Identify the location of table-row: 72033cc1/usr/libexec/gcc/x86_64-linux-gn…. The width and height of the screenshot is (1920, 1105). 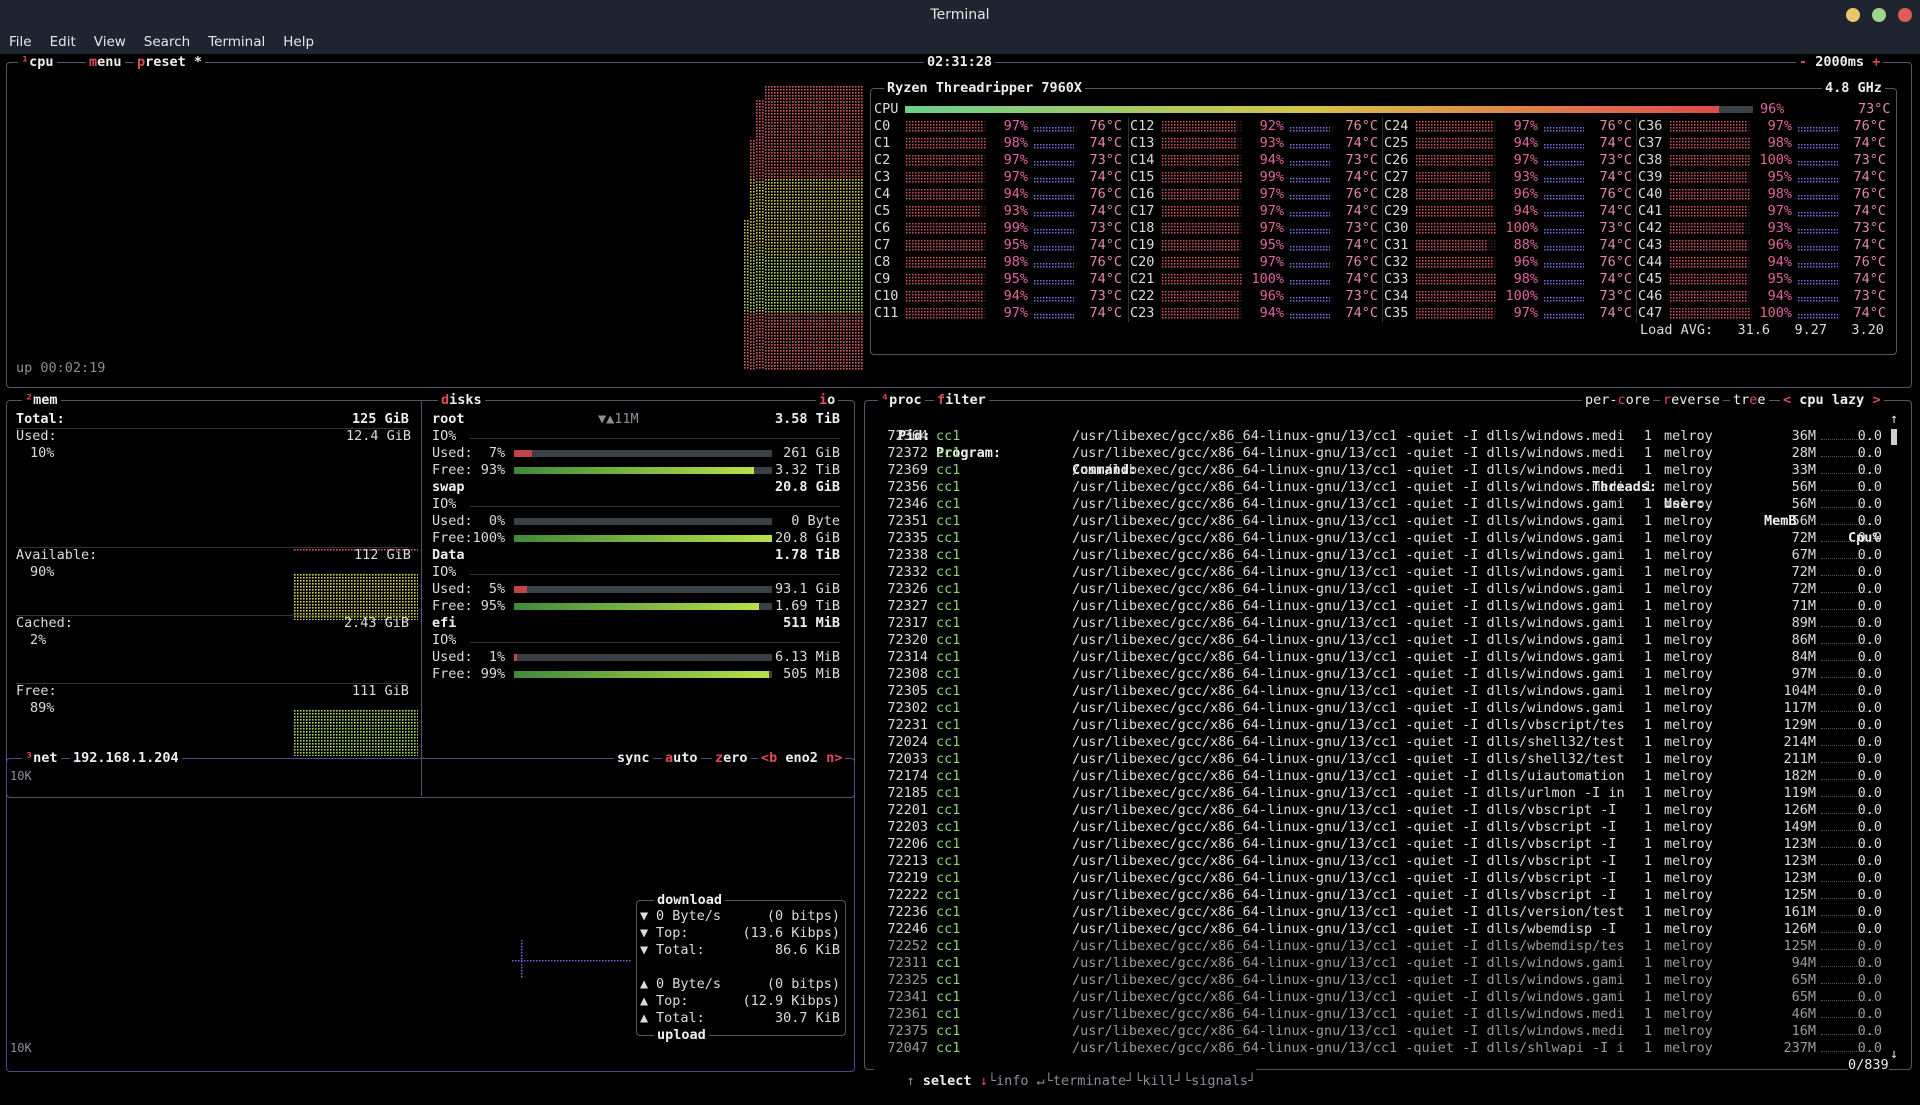
(1381, 759).